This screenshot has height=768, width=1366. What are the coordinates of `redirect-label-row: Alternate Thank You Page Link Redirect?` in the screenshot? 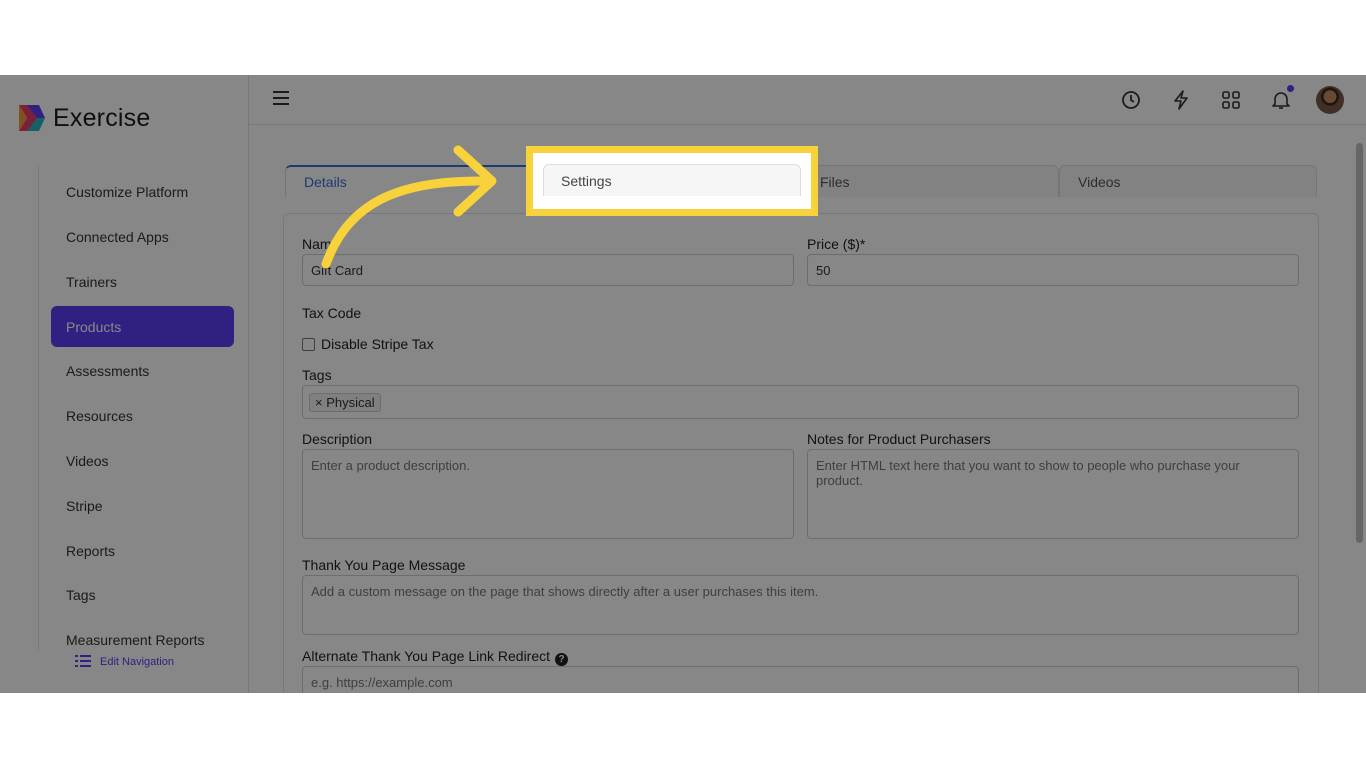 It's located at (435, 657).